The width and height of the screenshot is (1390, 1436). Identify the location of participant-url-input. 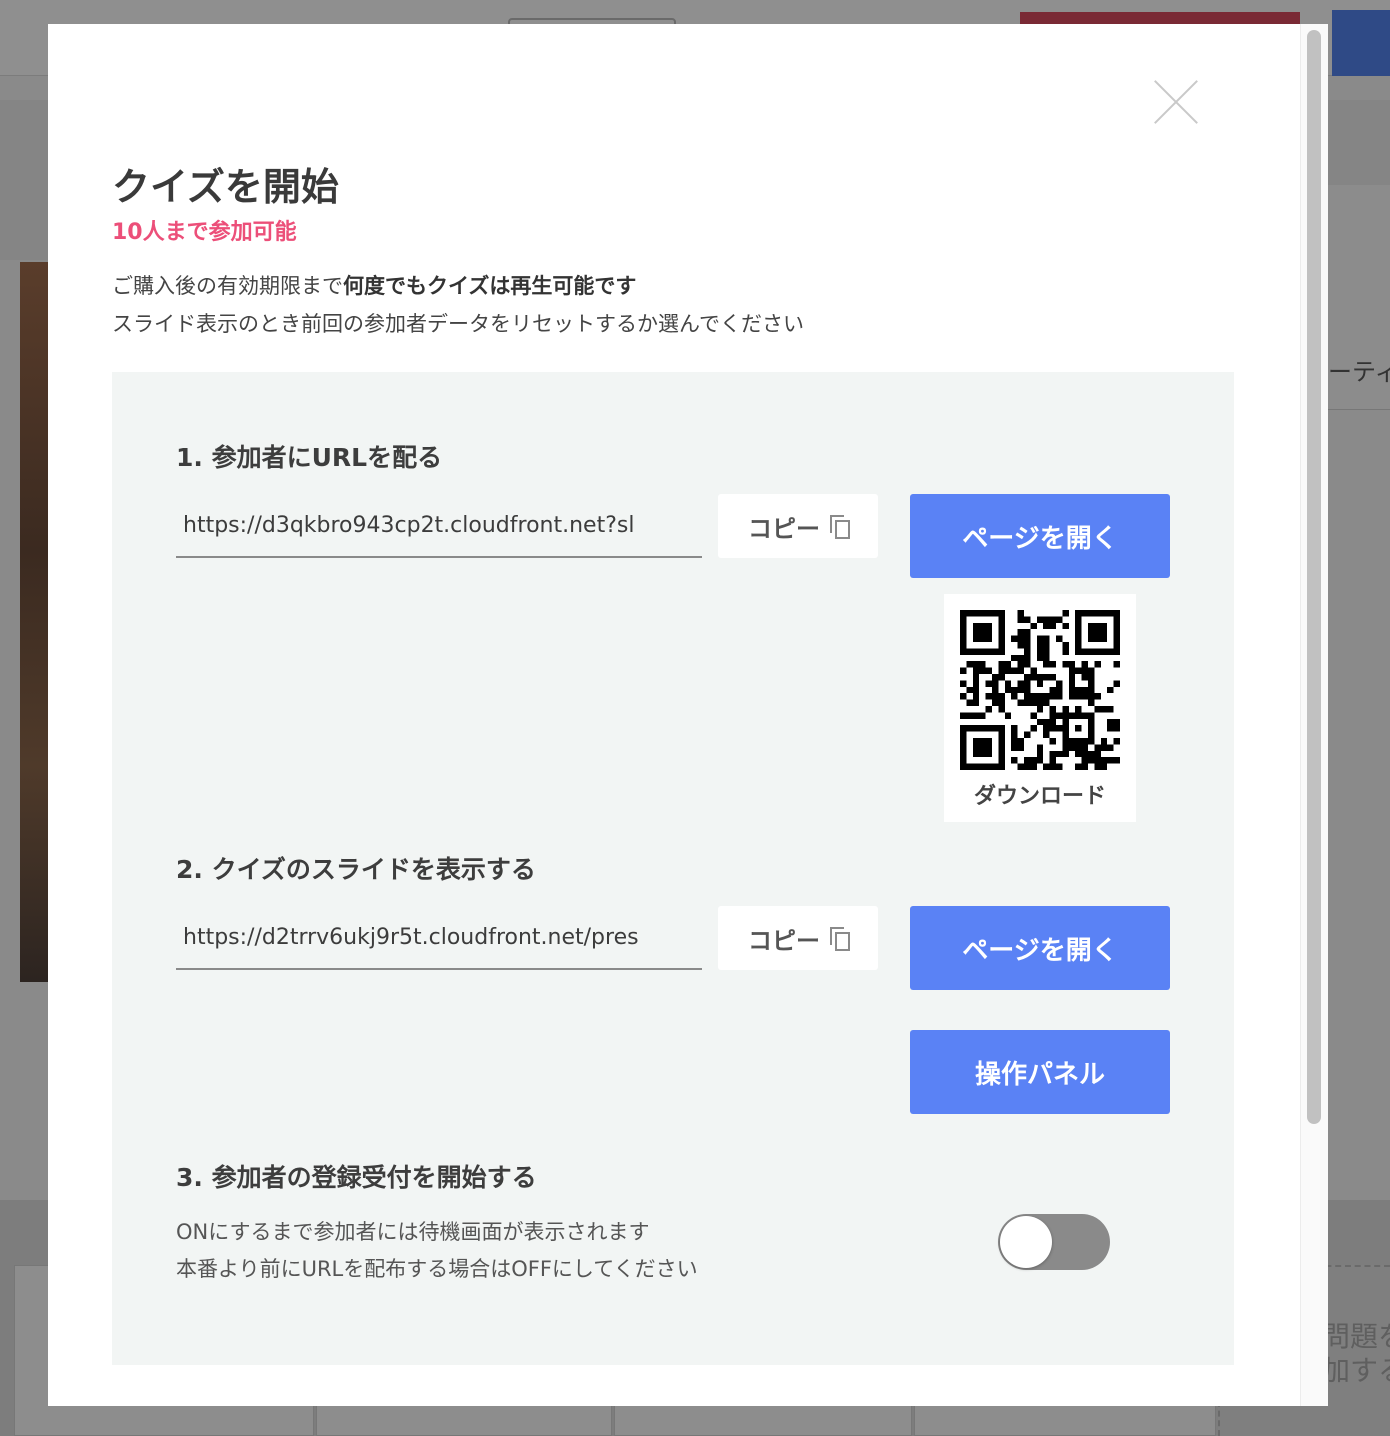
(439, 525).